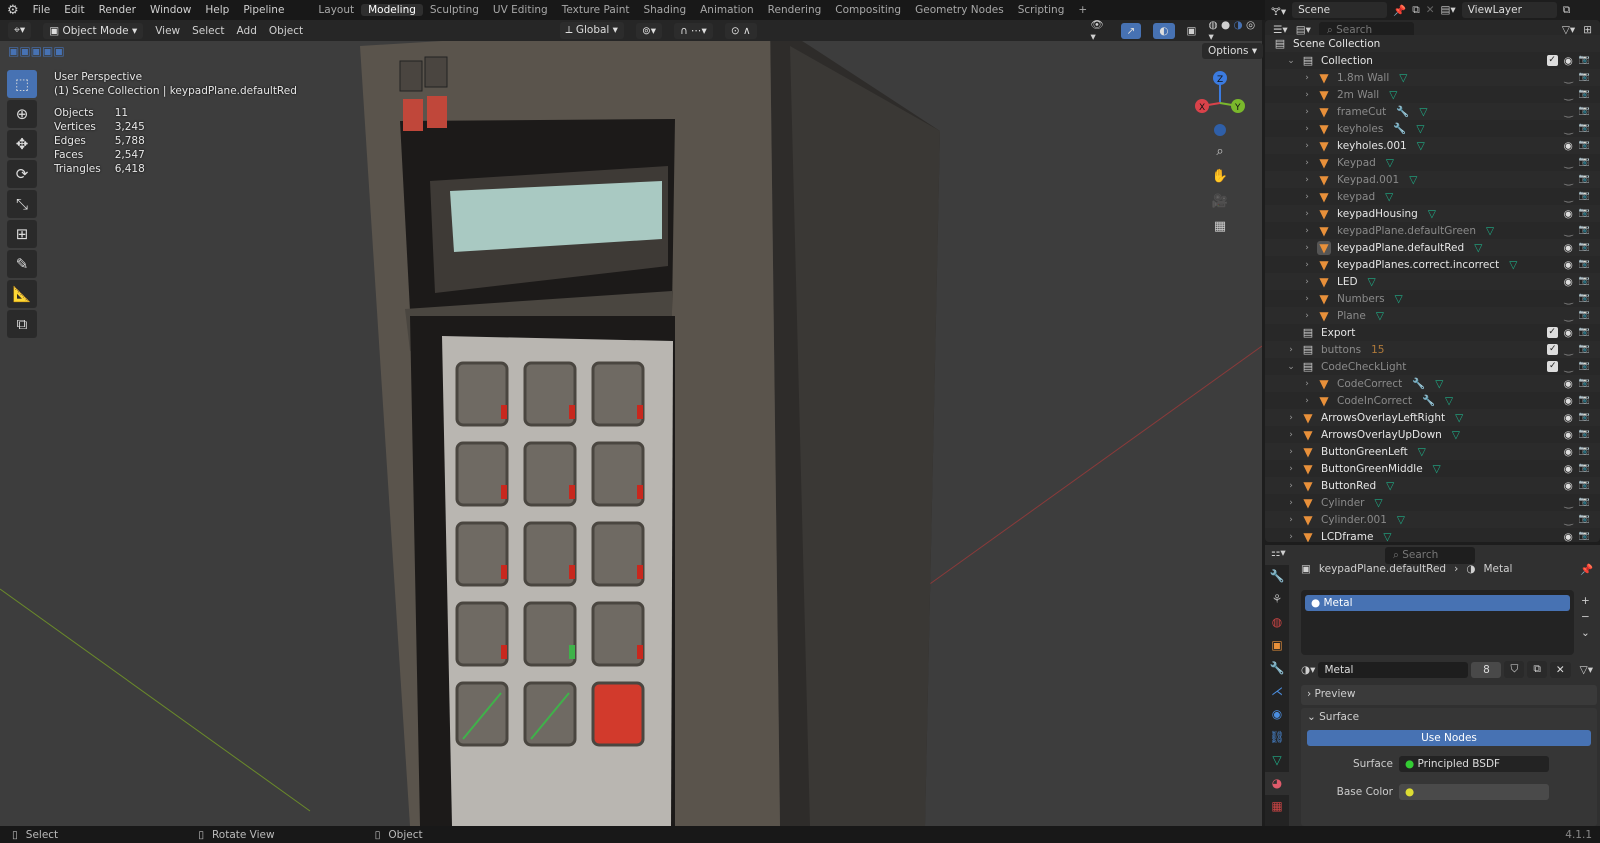 The height and width of the screenshot is (843, 1600). I want to click on outliner-item: › ▼ keypadPlane.defaultRed ▽ ◉ 📷, so click(1432, 247).